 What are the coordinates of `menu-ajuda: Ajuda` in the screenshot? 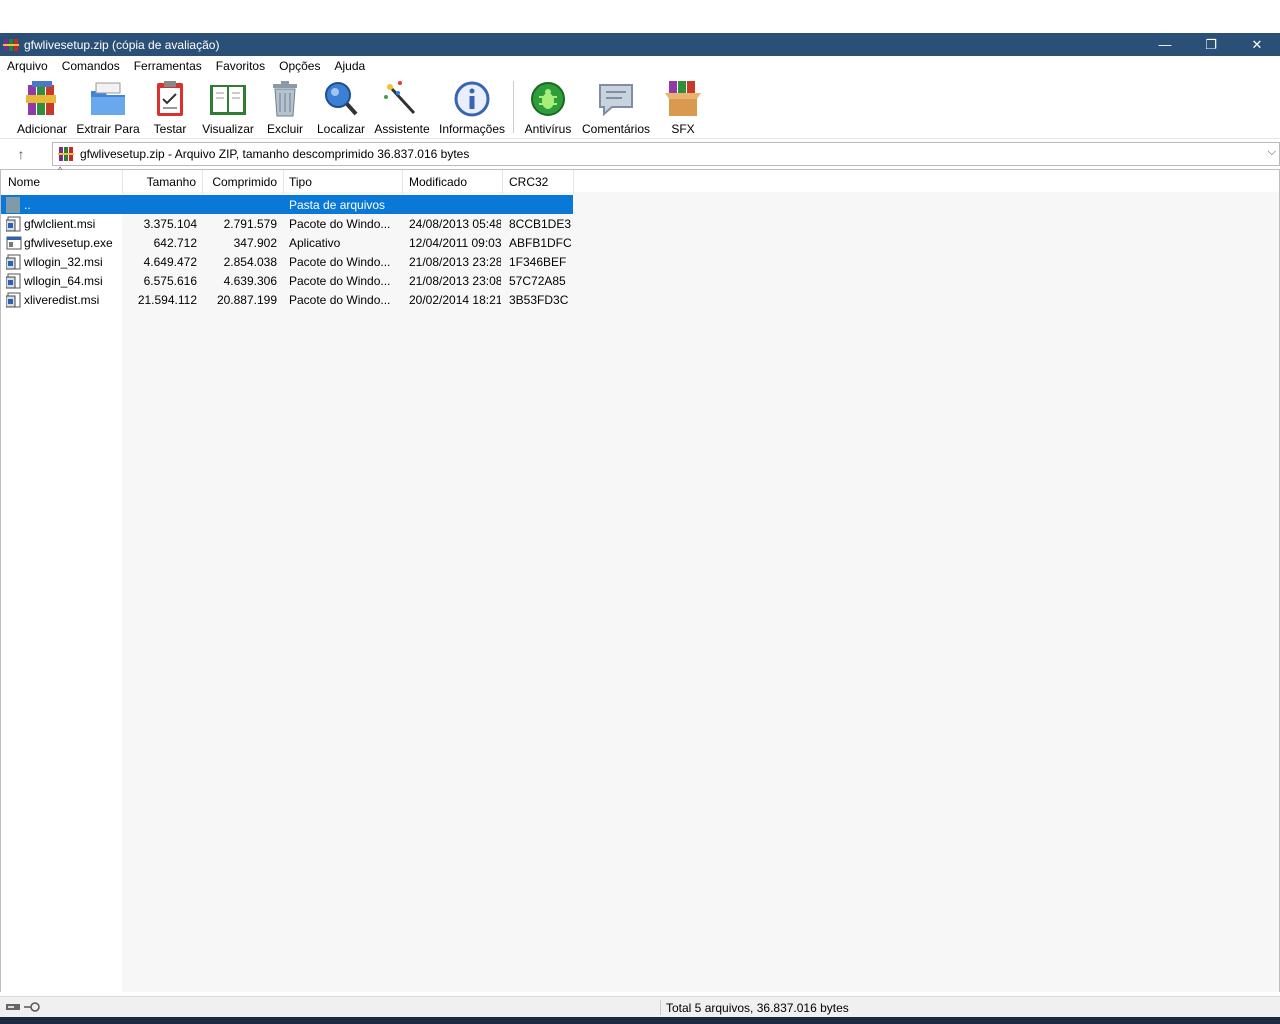 It's located at (349, 66).